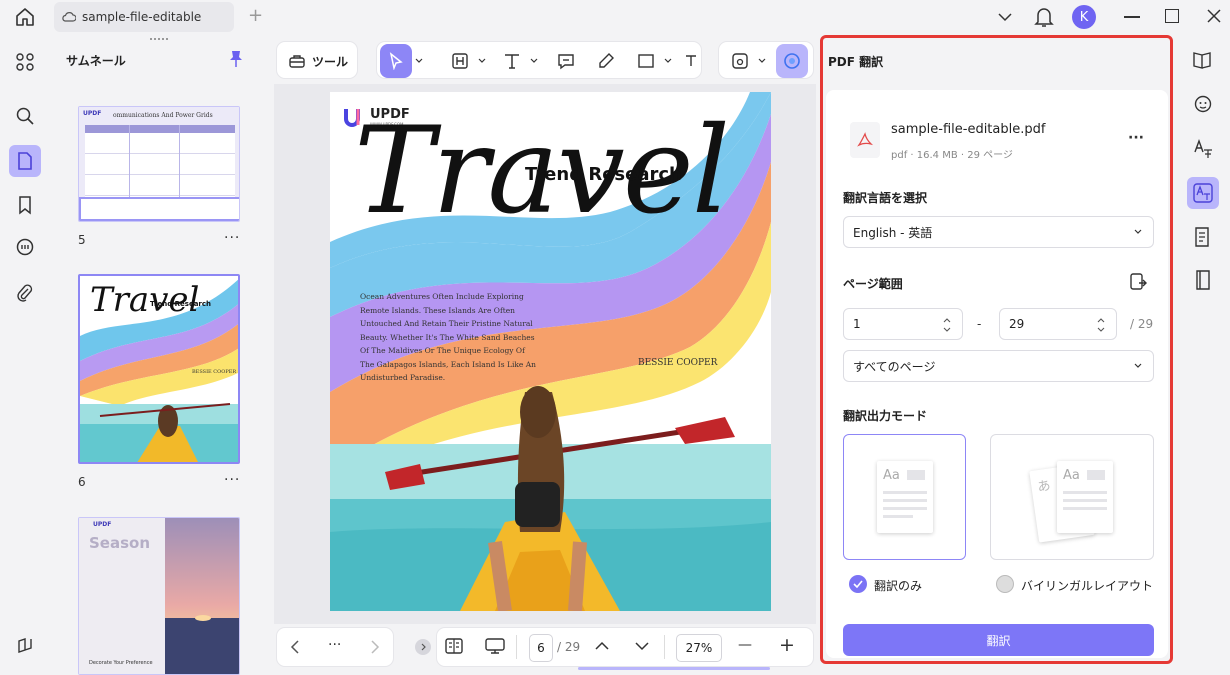  I want to click on thumbnail-page-6: Travel Trend Research BESSIE COOPER, so click(159, 369).